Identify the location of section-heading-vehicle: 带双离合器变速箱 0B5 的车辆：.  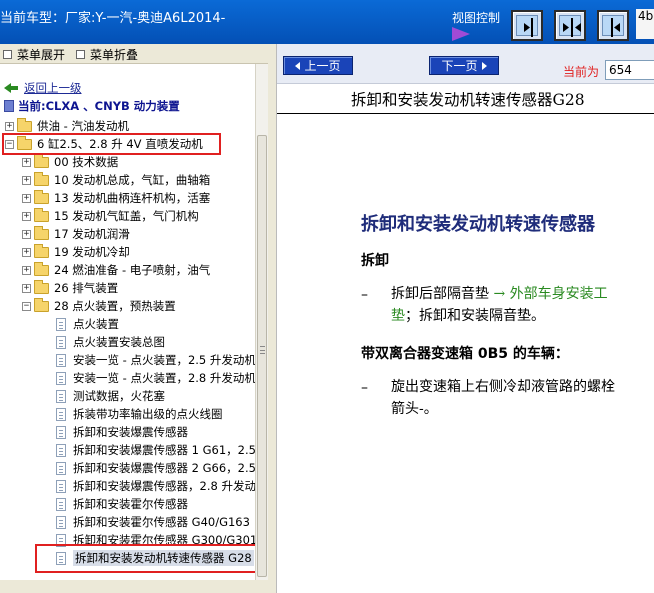
(465, 354).